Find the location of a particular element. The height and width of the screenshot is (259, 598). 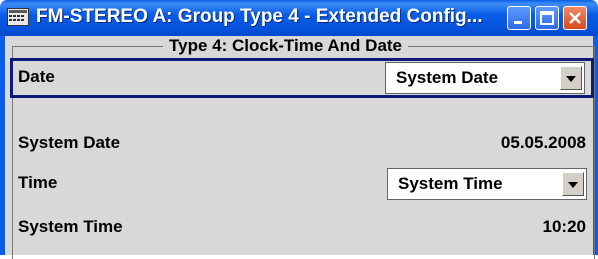

date-dropdown: System Date is located at coordinates (485, 78).